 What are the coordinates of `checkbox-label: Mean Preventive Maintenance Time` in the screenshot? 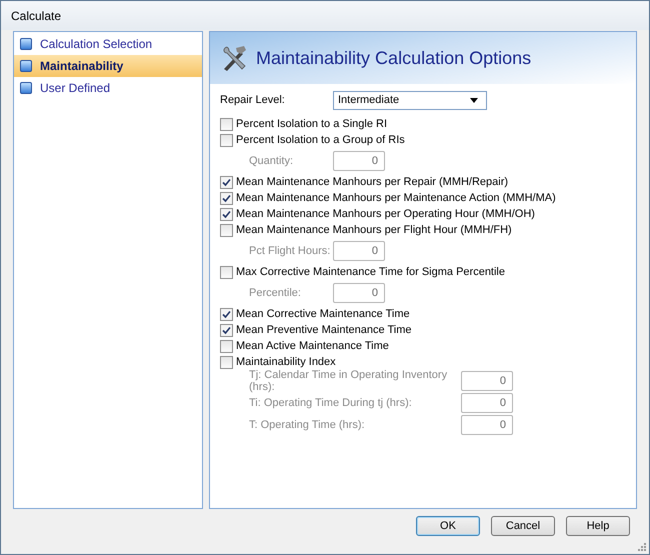 It's located at (324, 330).